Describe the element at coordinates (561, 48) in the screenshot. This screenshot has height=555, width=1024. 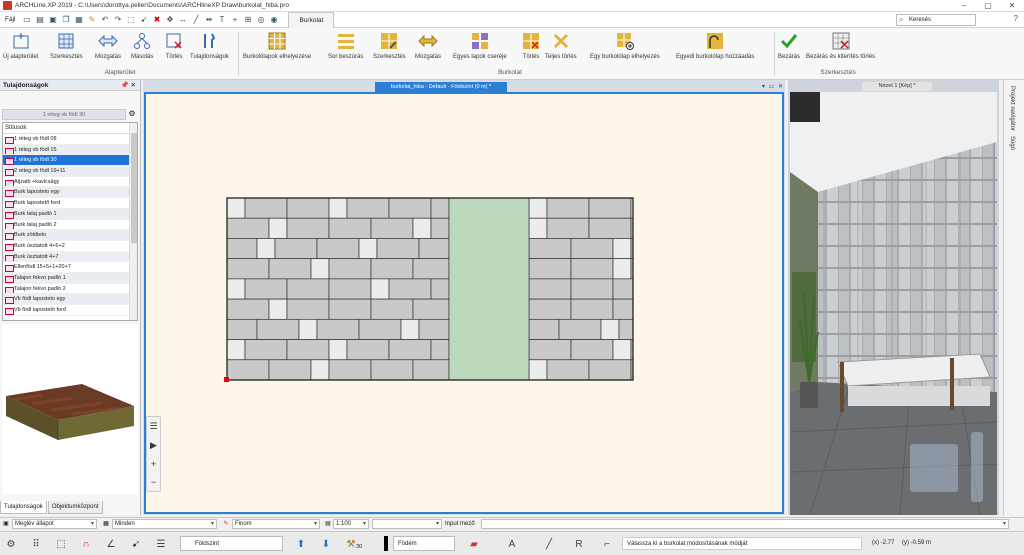
I see `delete-all-button: Teljes törlés` at that location.